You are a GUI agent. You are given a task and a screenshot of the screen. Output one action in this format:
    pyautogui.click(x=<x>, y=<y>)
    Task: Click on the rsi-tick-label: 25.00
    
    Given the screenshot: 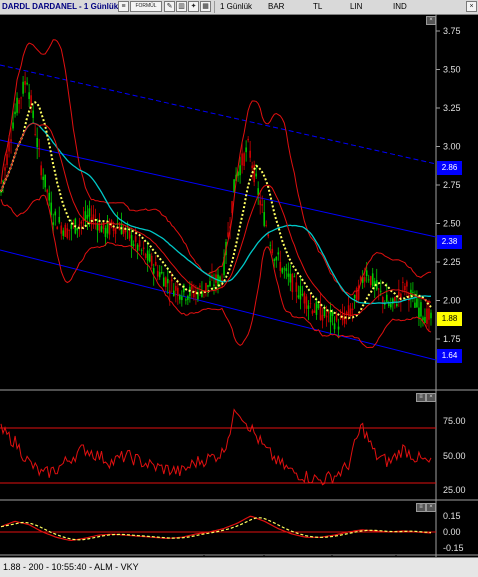 What is the action you would take?
    pyautogui.click(x=454, y=490)
    